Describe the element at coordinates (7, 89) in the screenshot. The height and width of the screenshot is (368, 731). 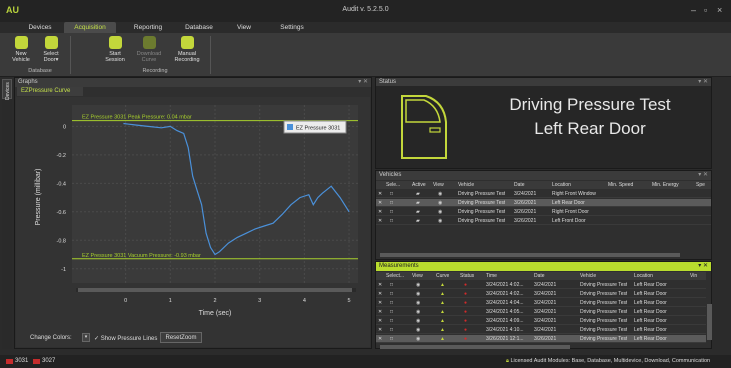
I see `devices-side-tab: Devices` at that location.